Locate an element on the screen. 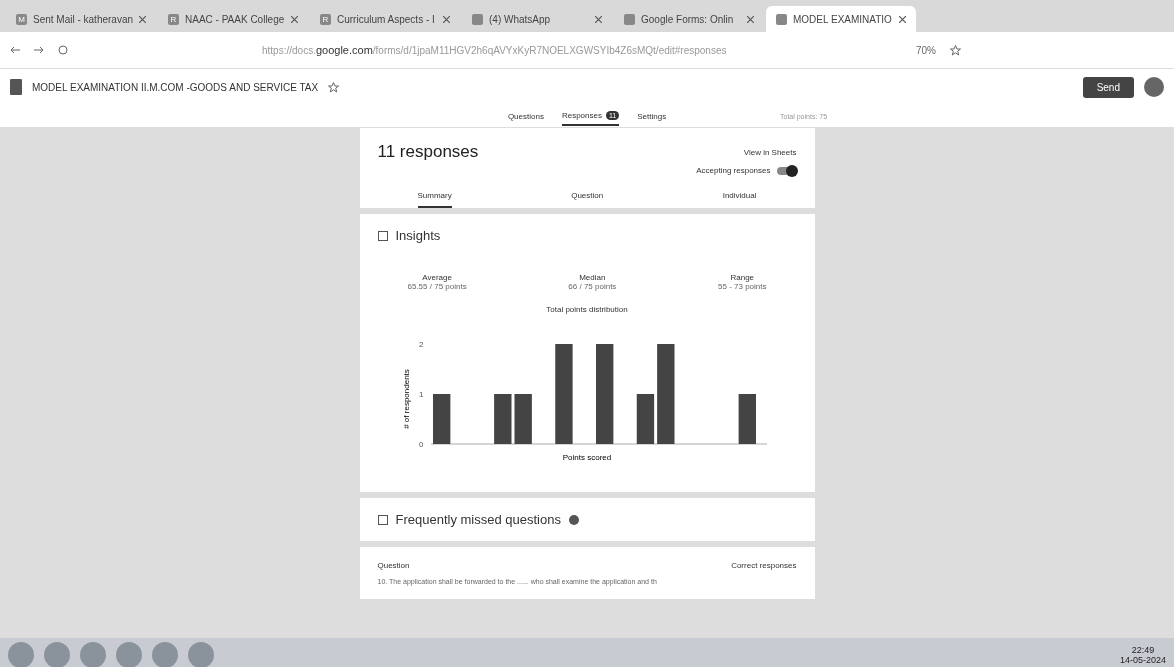 This screenshot has width=1174, height=667. tab-title: NAAC - PAAK College is located at coordinates (235, 19).